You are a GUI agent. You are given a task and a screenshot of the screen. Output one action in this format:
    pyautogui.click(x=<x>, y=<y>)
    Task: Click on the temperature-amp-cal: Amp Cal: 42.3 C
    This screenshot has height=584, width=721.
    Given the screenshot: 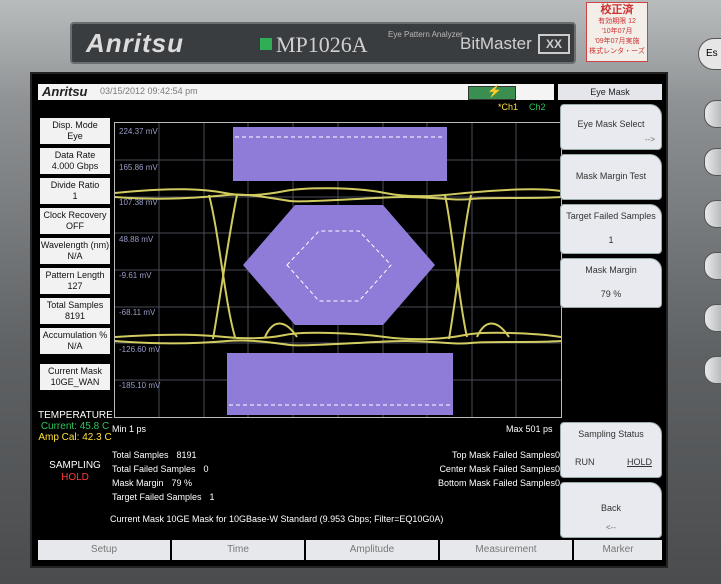 What is the action you would take?
    pyautogui.click(x=75, y=437)
    